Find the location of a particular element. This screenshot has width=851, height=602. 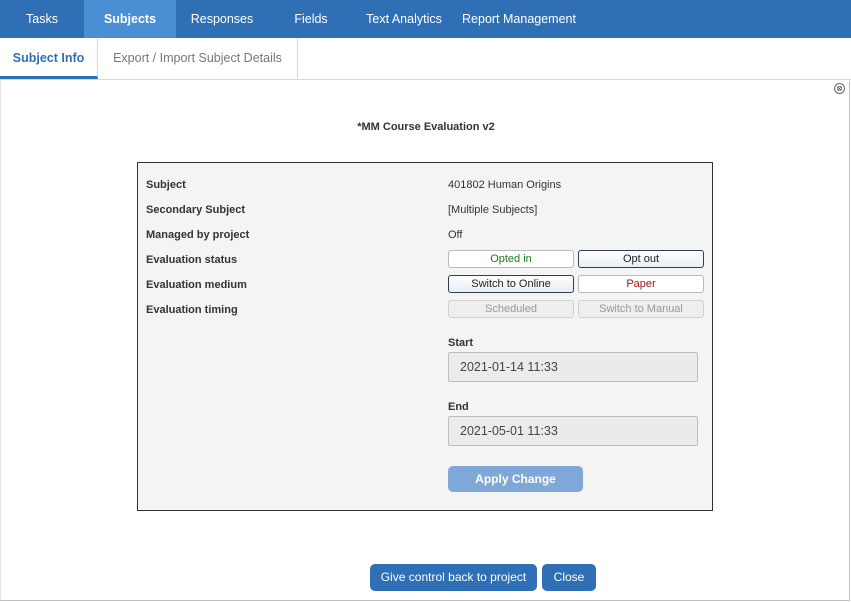

managed-by-project-label: Managed by project is located at coordinates (198, 235).